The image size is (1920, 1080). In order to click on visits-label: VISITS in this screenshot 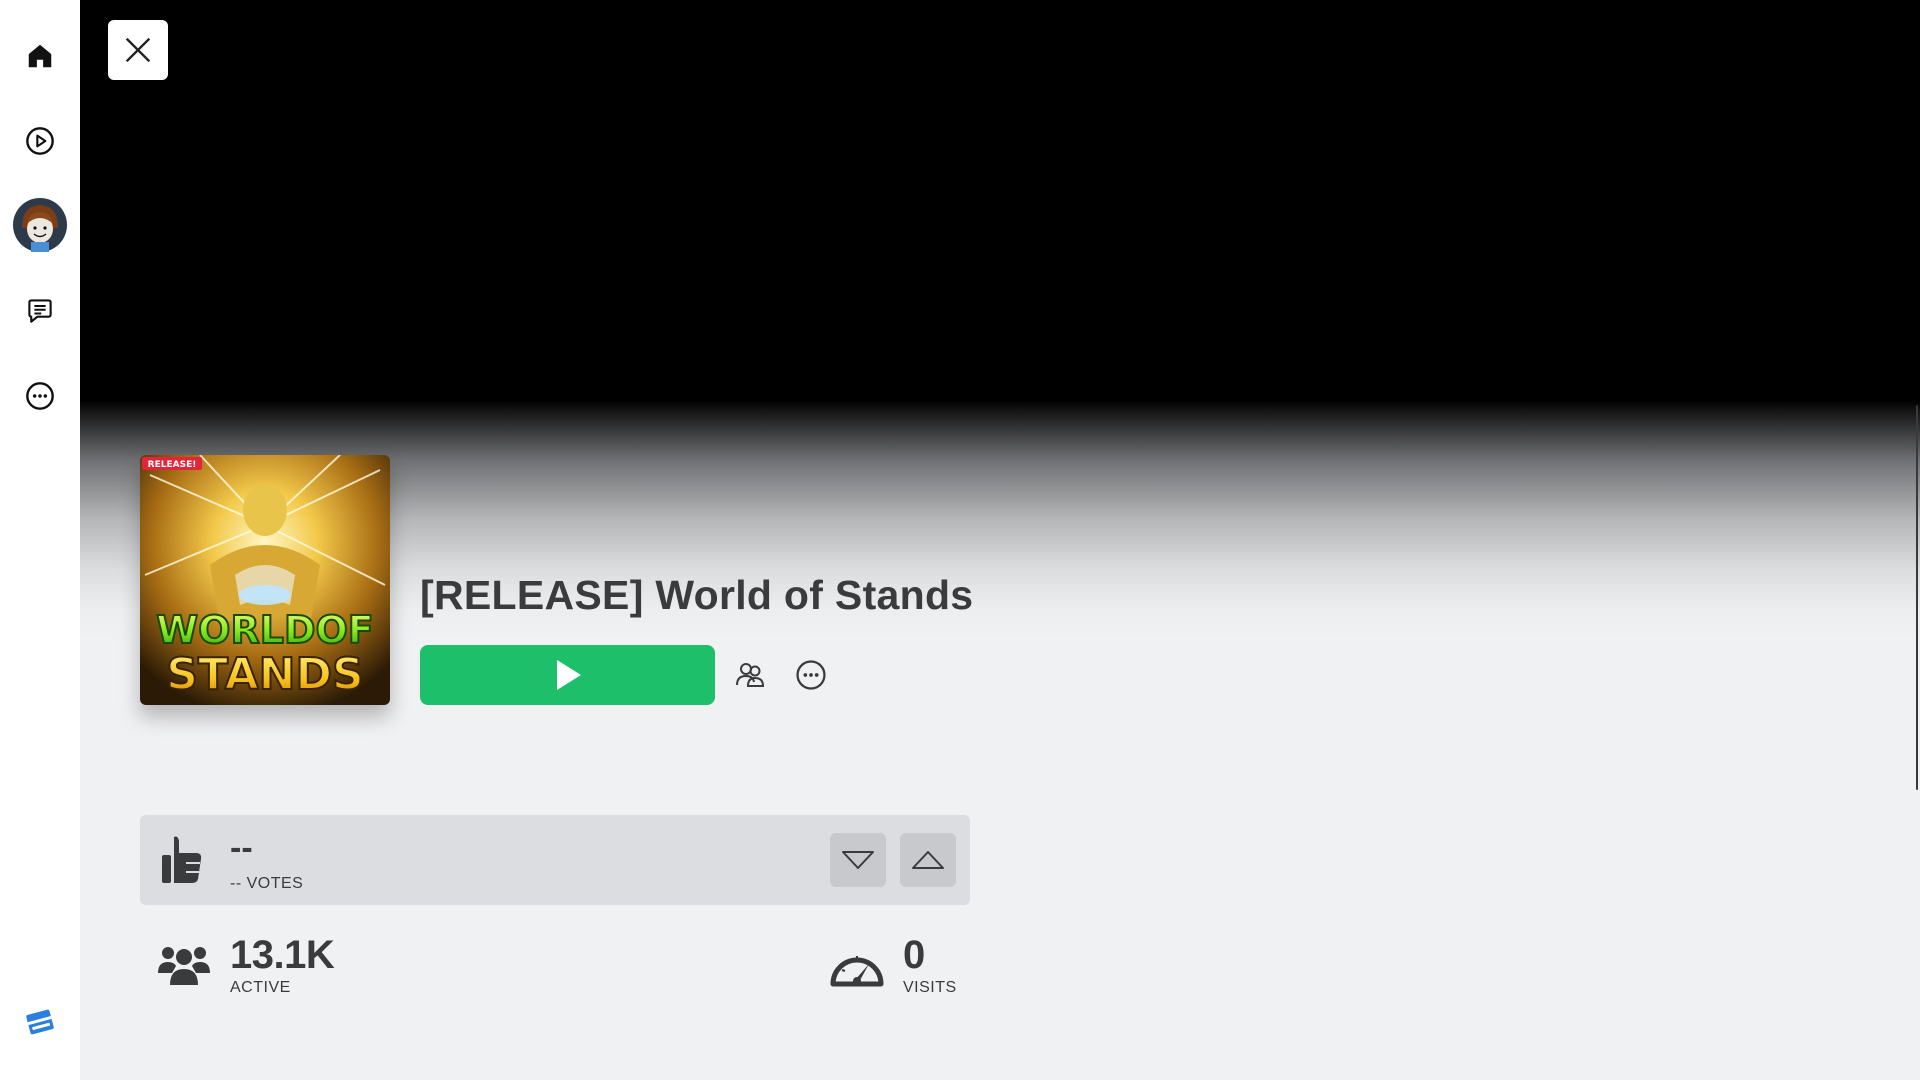, I will do `click(930, 987)`.